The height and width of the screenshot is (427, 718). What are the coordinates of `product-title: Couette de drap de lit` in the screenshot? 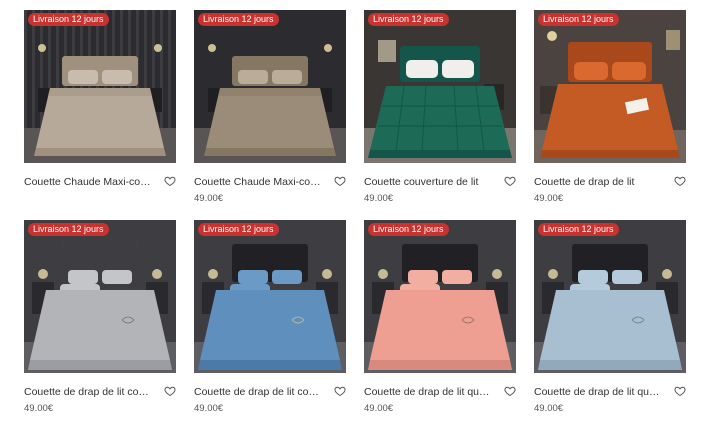 It's located at (599, 182).